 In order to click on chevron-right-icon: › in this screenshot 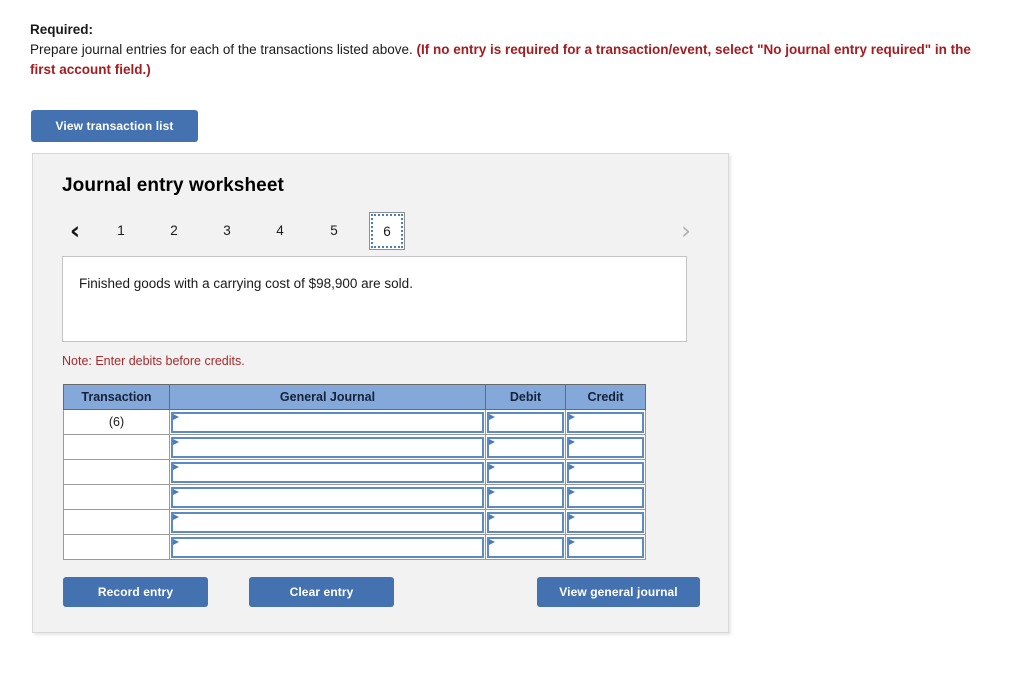, I will do `click(686, 231)`.